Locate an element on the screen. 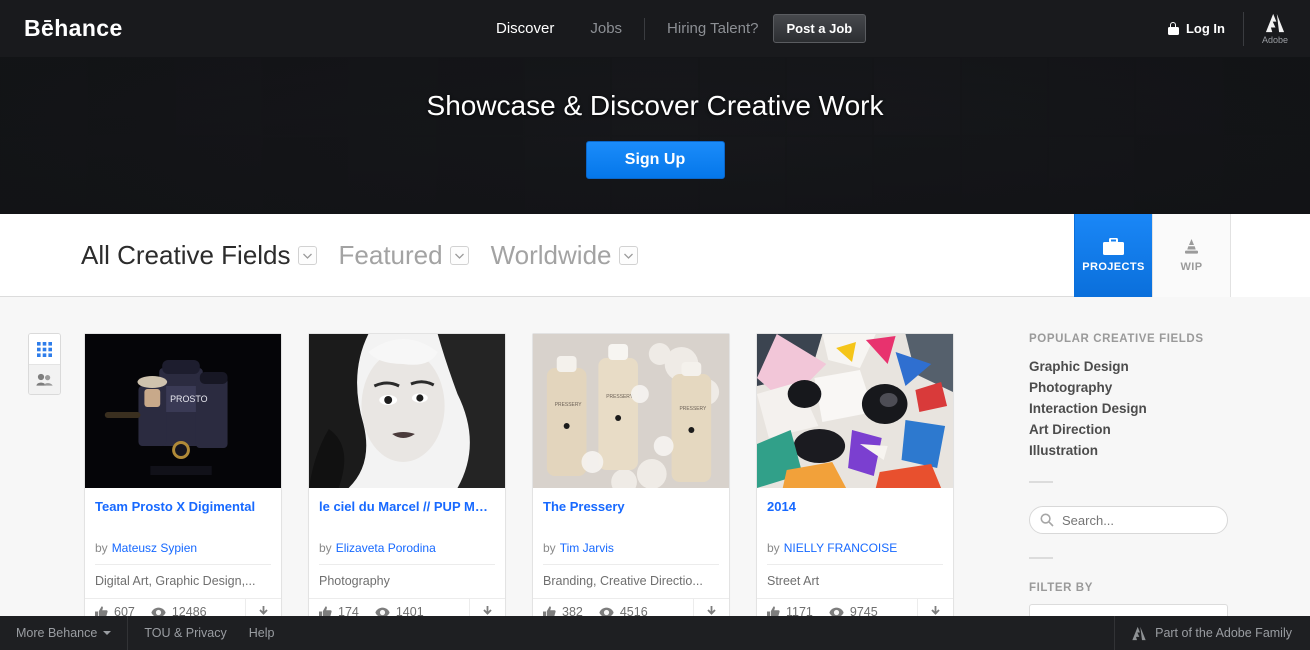 The width and height of the screenshot is (1310, 650). sidebar-item-illustration: Illustration is located at coordinates (1134, 450).